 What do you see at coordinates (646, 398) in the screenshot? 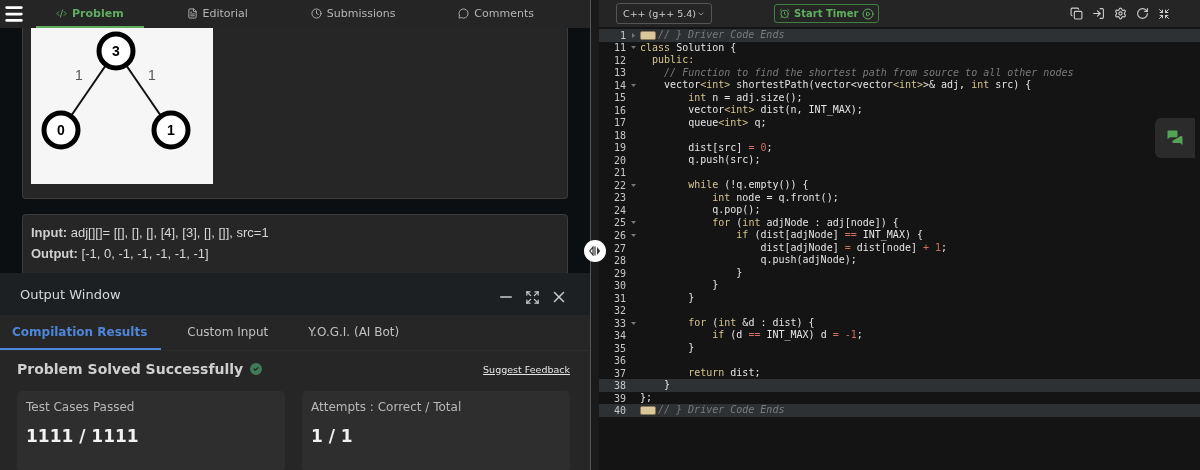
I see `code-line: };` at bounding box center [646, 398].